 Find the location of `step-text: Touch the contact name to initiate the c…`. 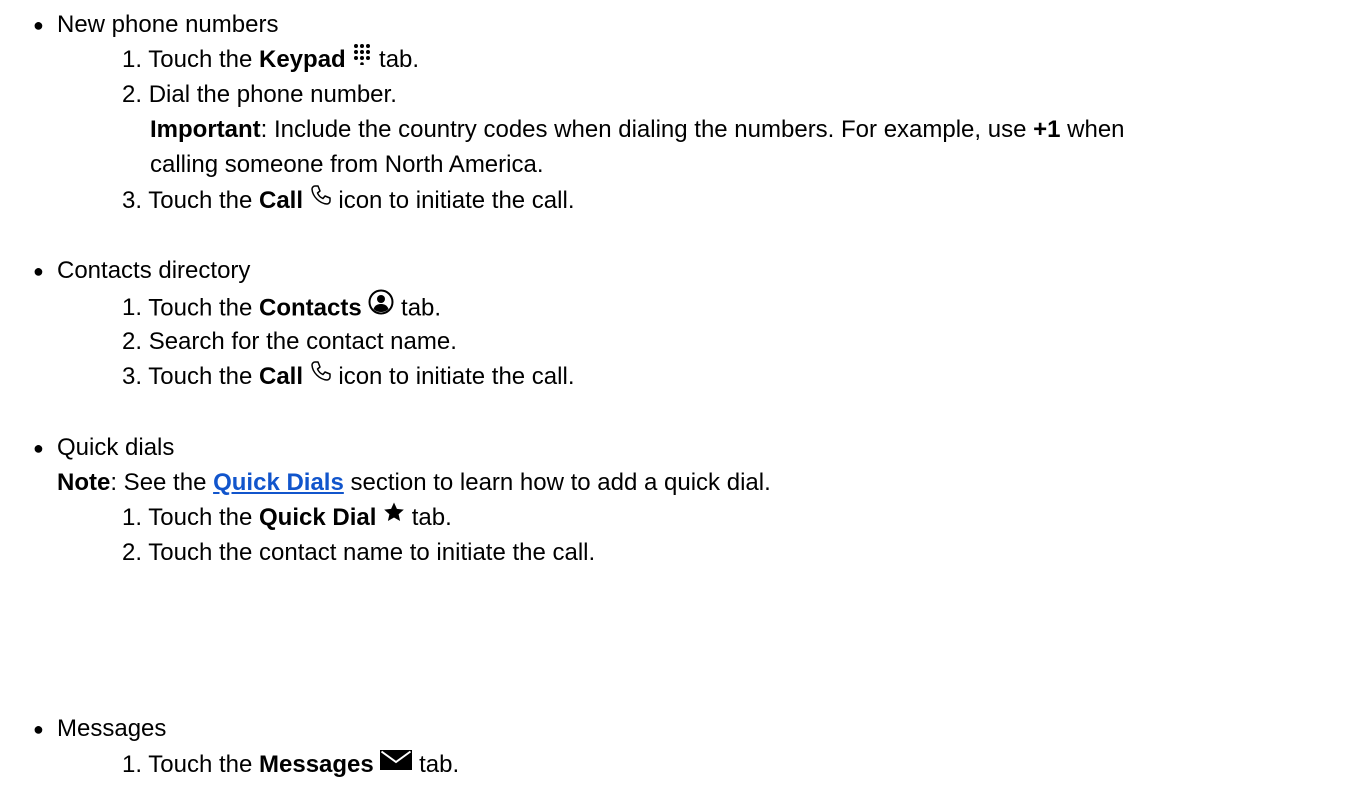

step-text: Touch the contact name to initiate the c… is located at coordinates (372, 552).